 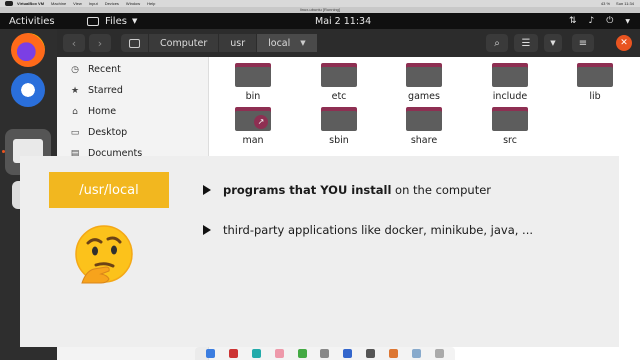 I want to click on file-manager-headerbar: ‹ › Computer usr local ▼ ⌕ ☰ ▼ ≡ ✕, so click(x=348, y=43).